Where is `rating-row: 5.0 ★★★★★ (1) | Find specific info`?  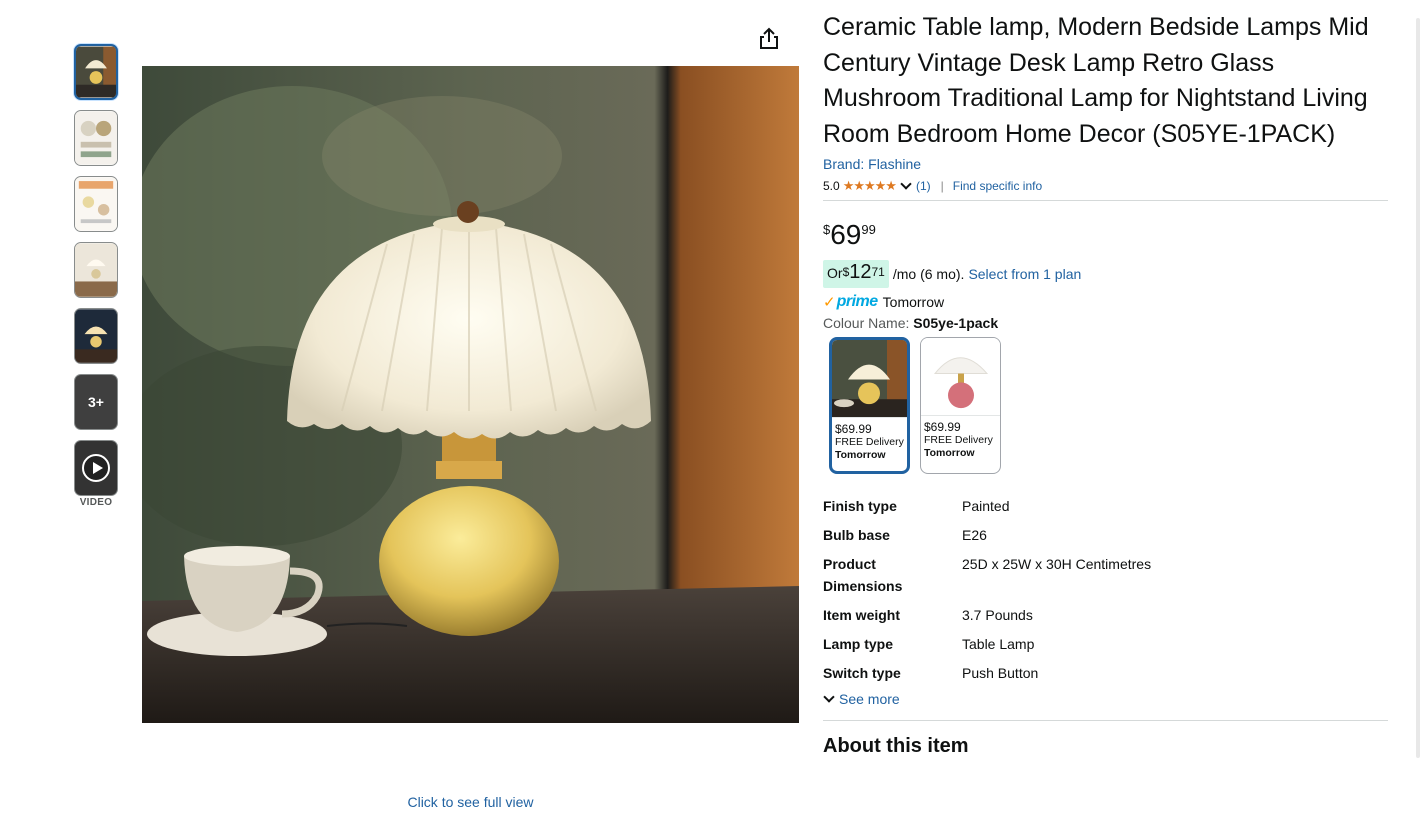 rating-row: 5.0 ★★★★★ (1) | Find specific info is located at coordinates (1105, 186).